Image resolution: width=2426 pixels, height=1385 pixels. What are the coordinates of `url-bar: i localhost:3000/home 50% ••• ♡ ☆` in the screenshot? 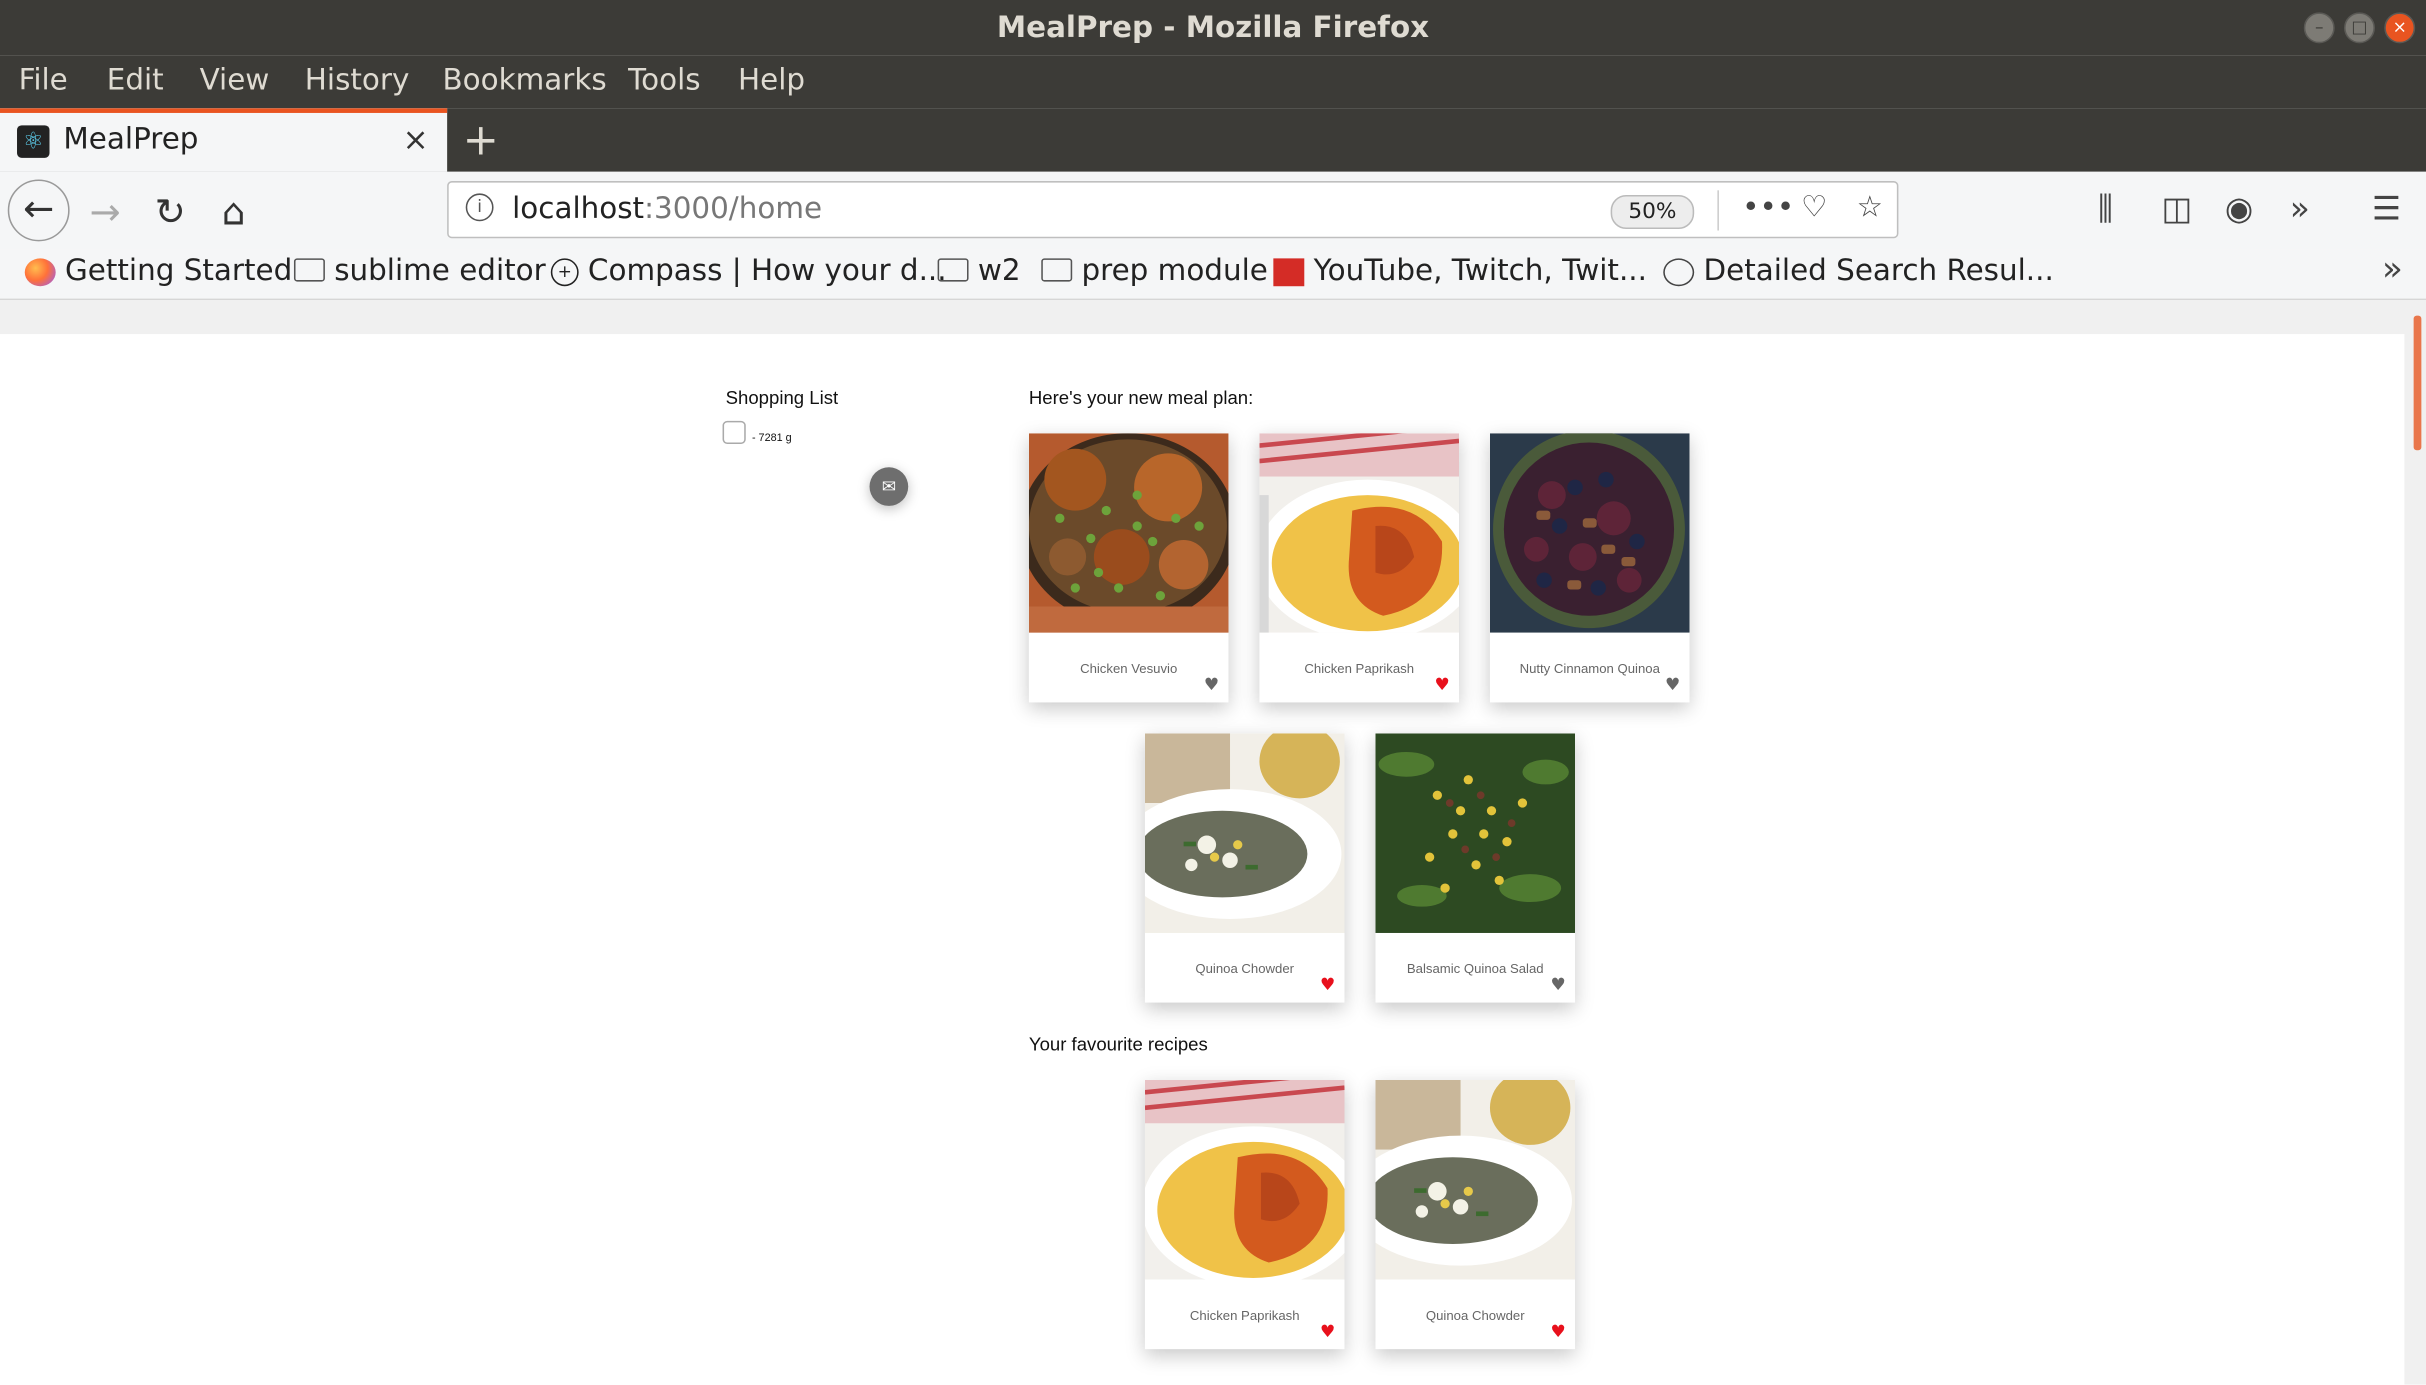 It's located at (1173, 210).